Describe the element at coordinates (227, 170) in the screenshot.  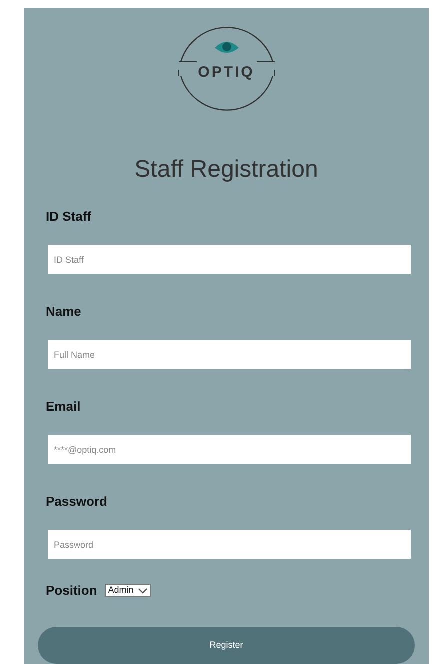
I see `page-title: Staff Registration` at that location.